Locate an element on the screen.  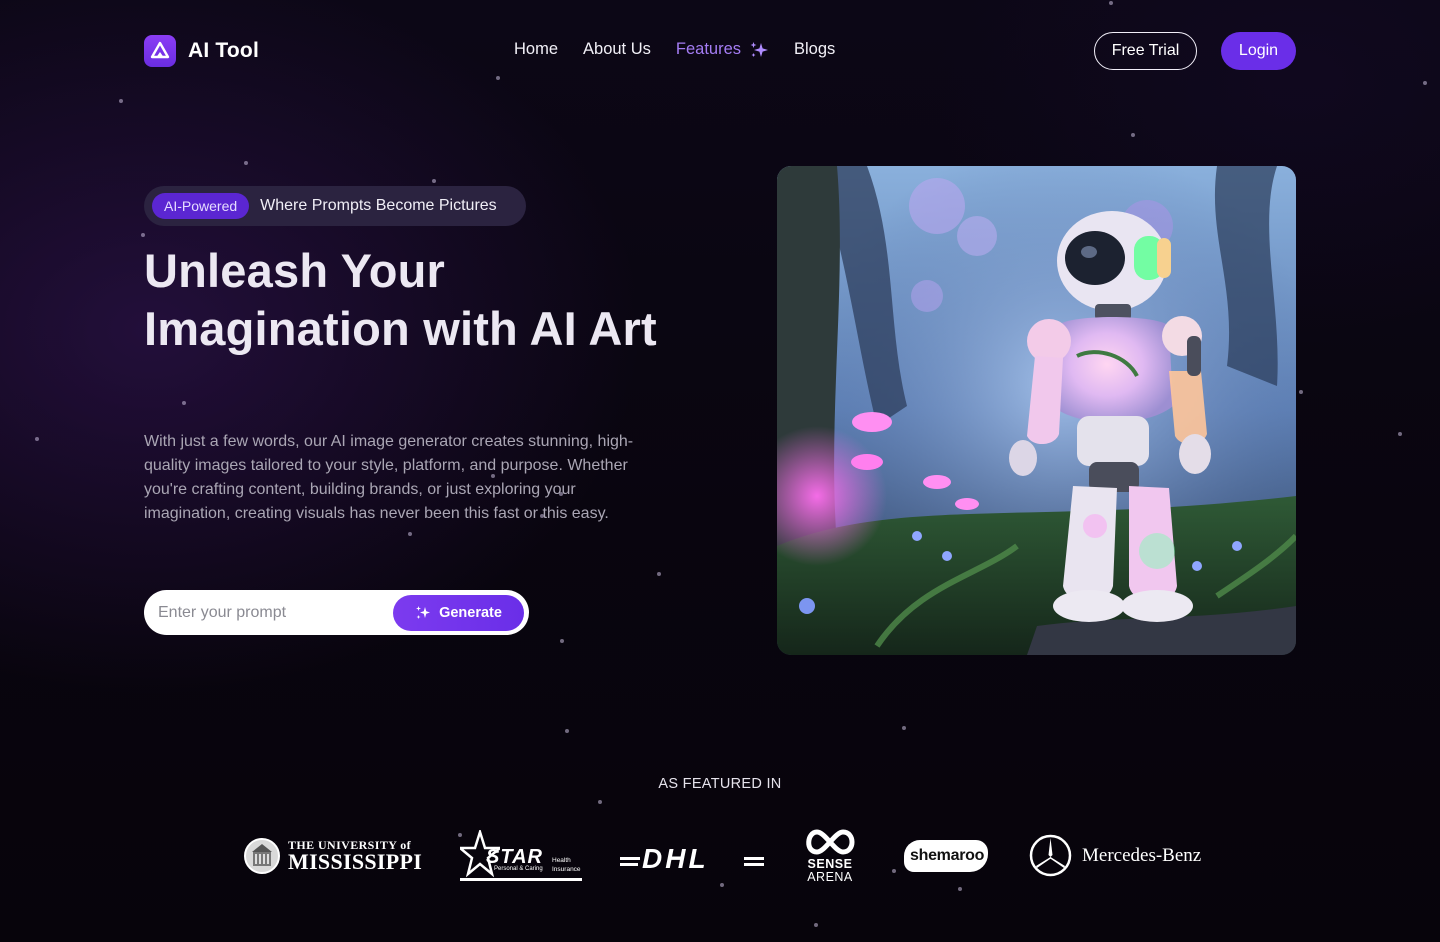
generate-button: Generate is located at coordinates (458, 612).